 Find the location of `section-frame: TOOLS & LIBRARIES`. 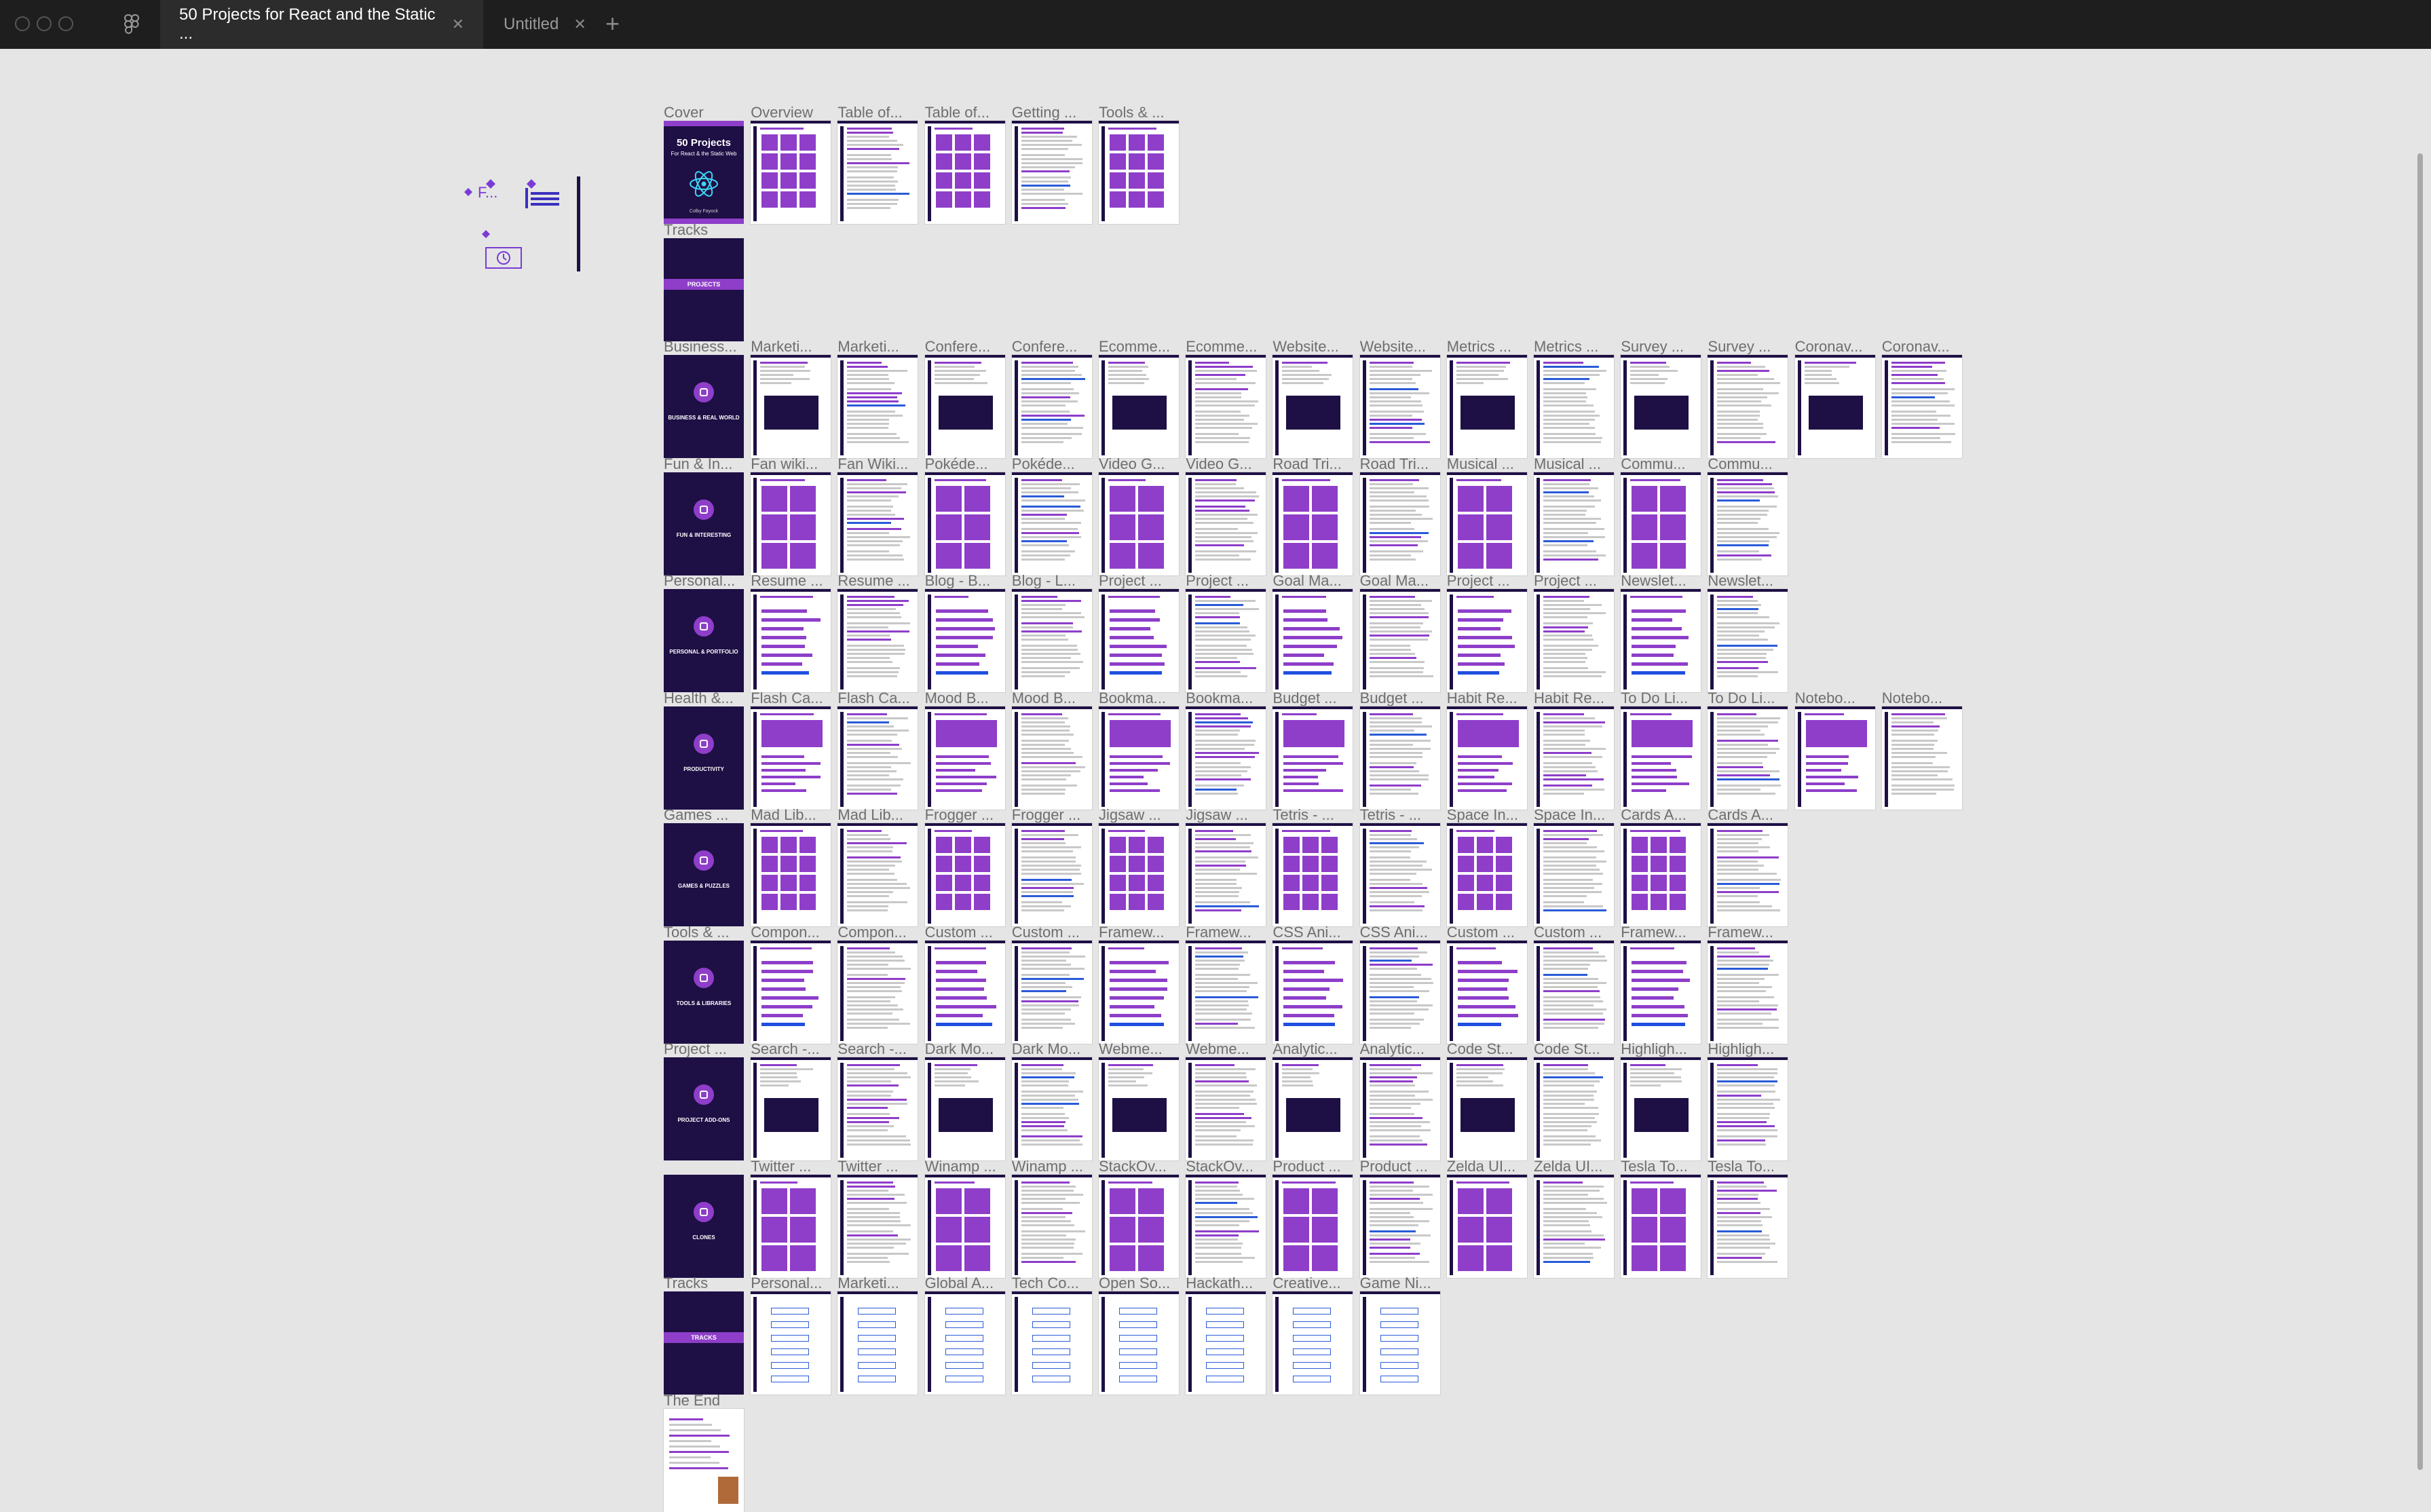

section-frame: TOOLS & LIBRARIES is located at coordinates (704, 992).